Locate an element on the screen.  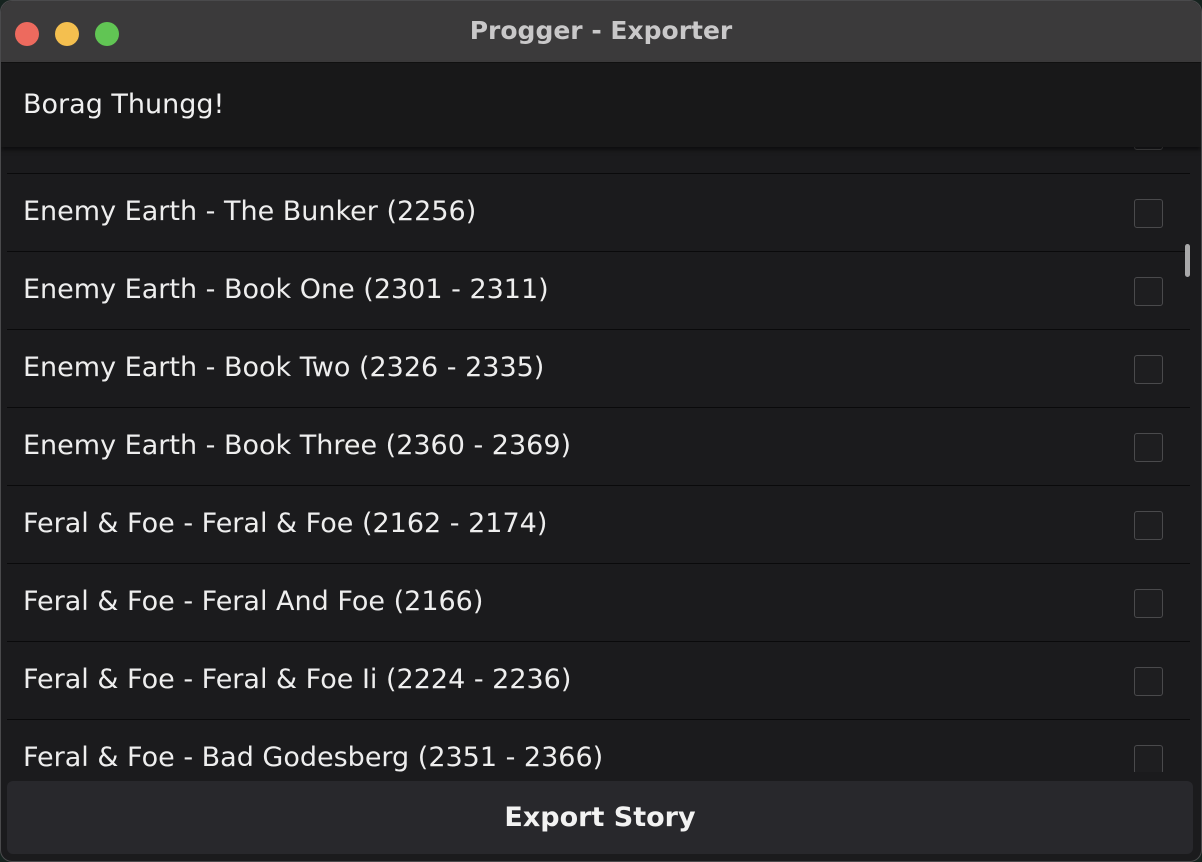
title-bar: Progger - Exporter is located at coordinates (601, 32).